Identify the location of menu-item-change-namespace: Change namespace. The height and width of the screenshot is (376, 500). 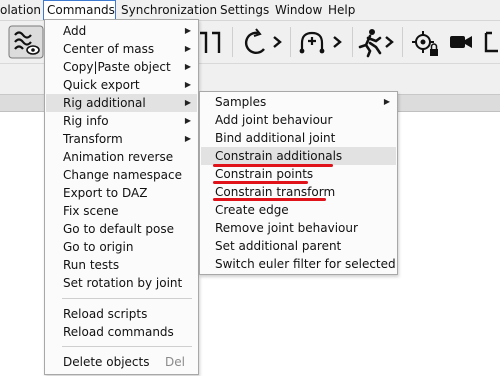
(121, 175).